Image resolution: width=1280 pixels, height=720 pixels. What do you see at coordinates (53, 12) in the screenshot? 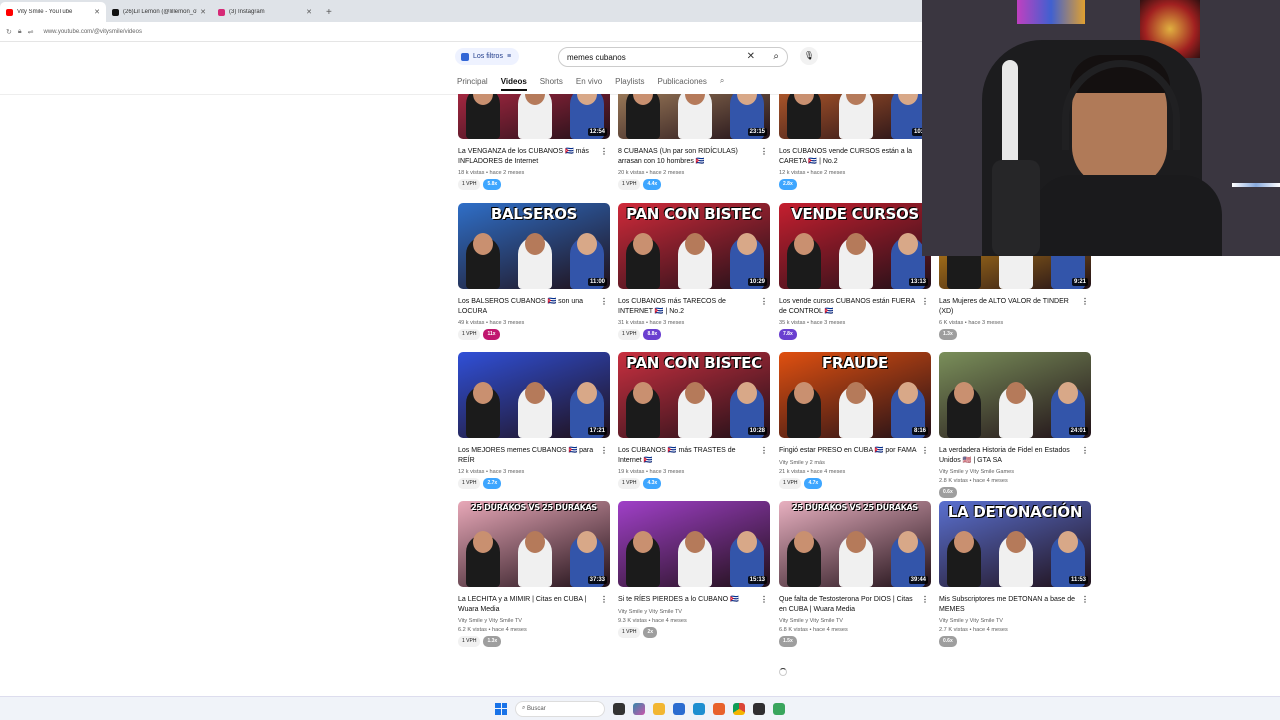
I see `browser-tab-0: Vity Smile - YouTube ✕` at bounding box center [53, 12].